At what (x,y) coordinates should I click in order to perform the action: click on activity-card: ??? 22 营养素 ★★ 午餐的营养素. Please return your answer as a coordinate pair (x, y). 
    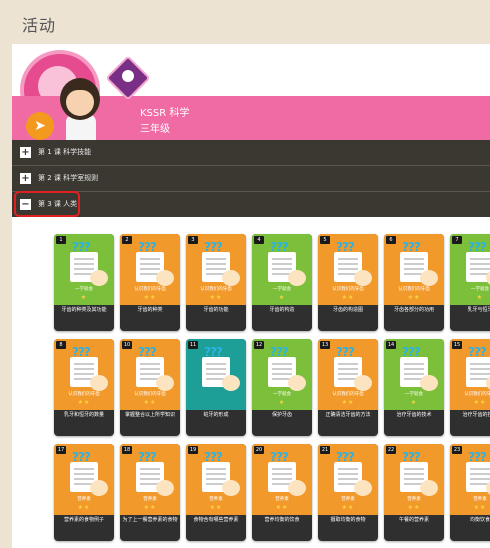
    Looking at the image, I should click on (414, 492).